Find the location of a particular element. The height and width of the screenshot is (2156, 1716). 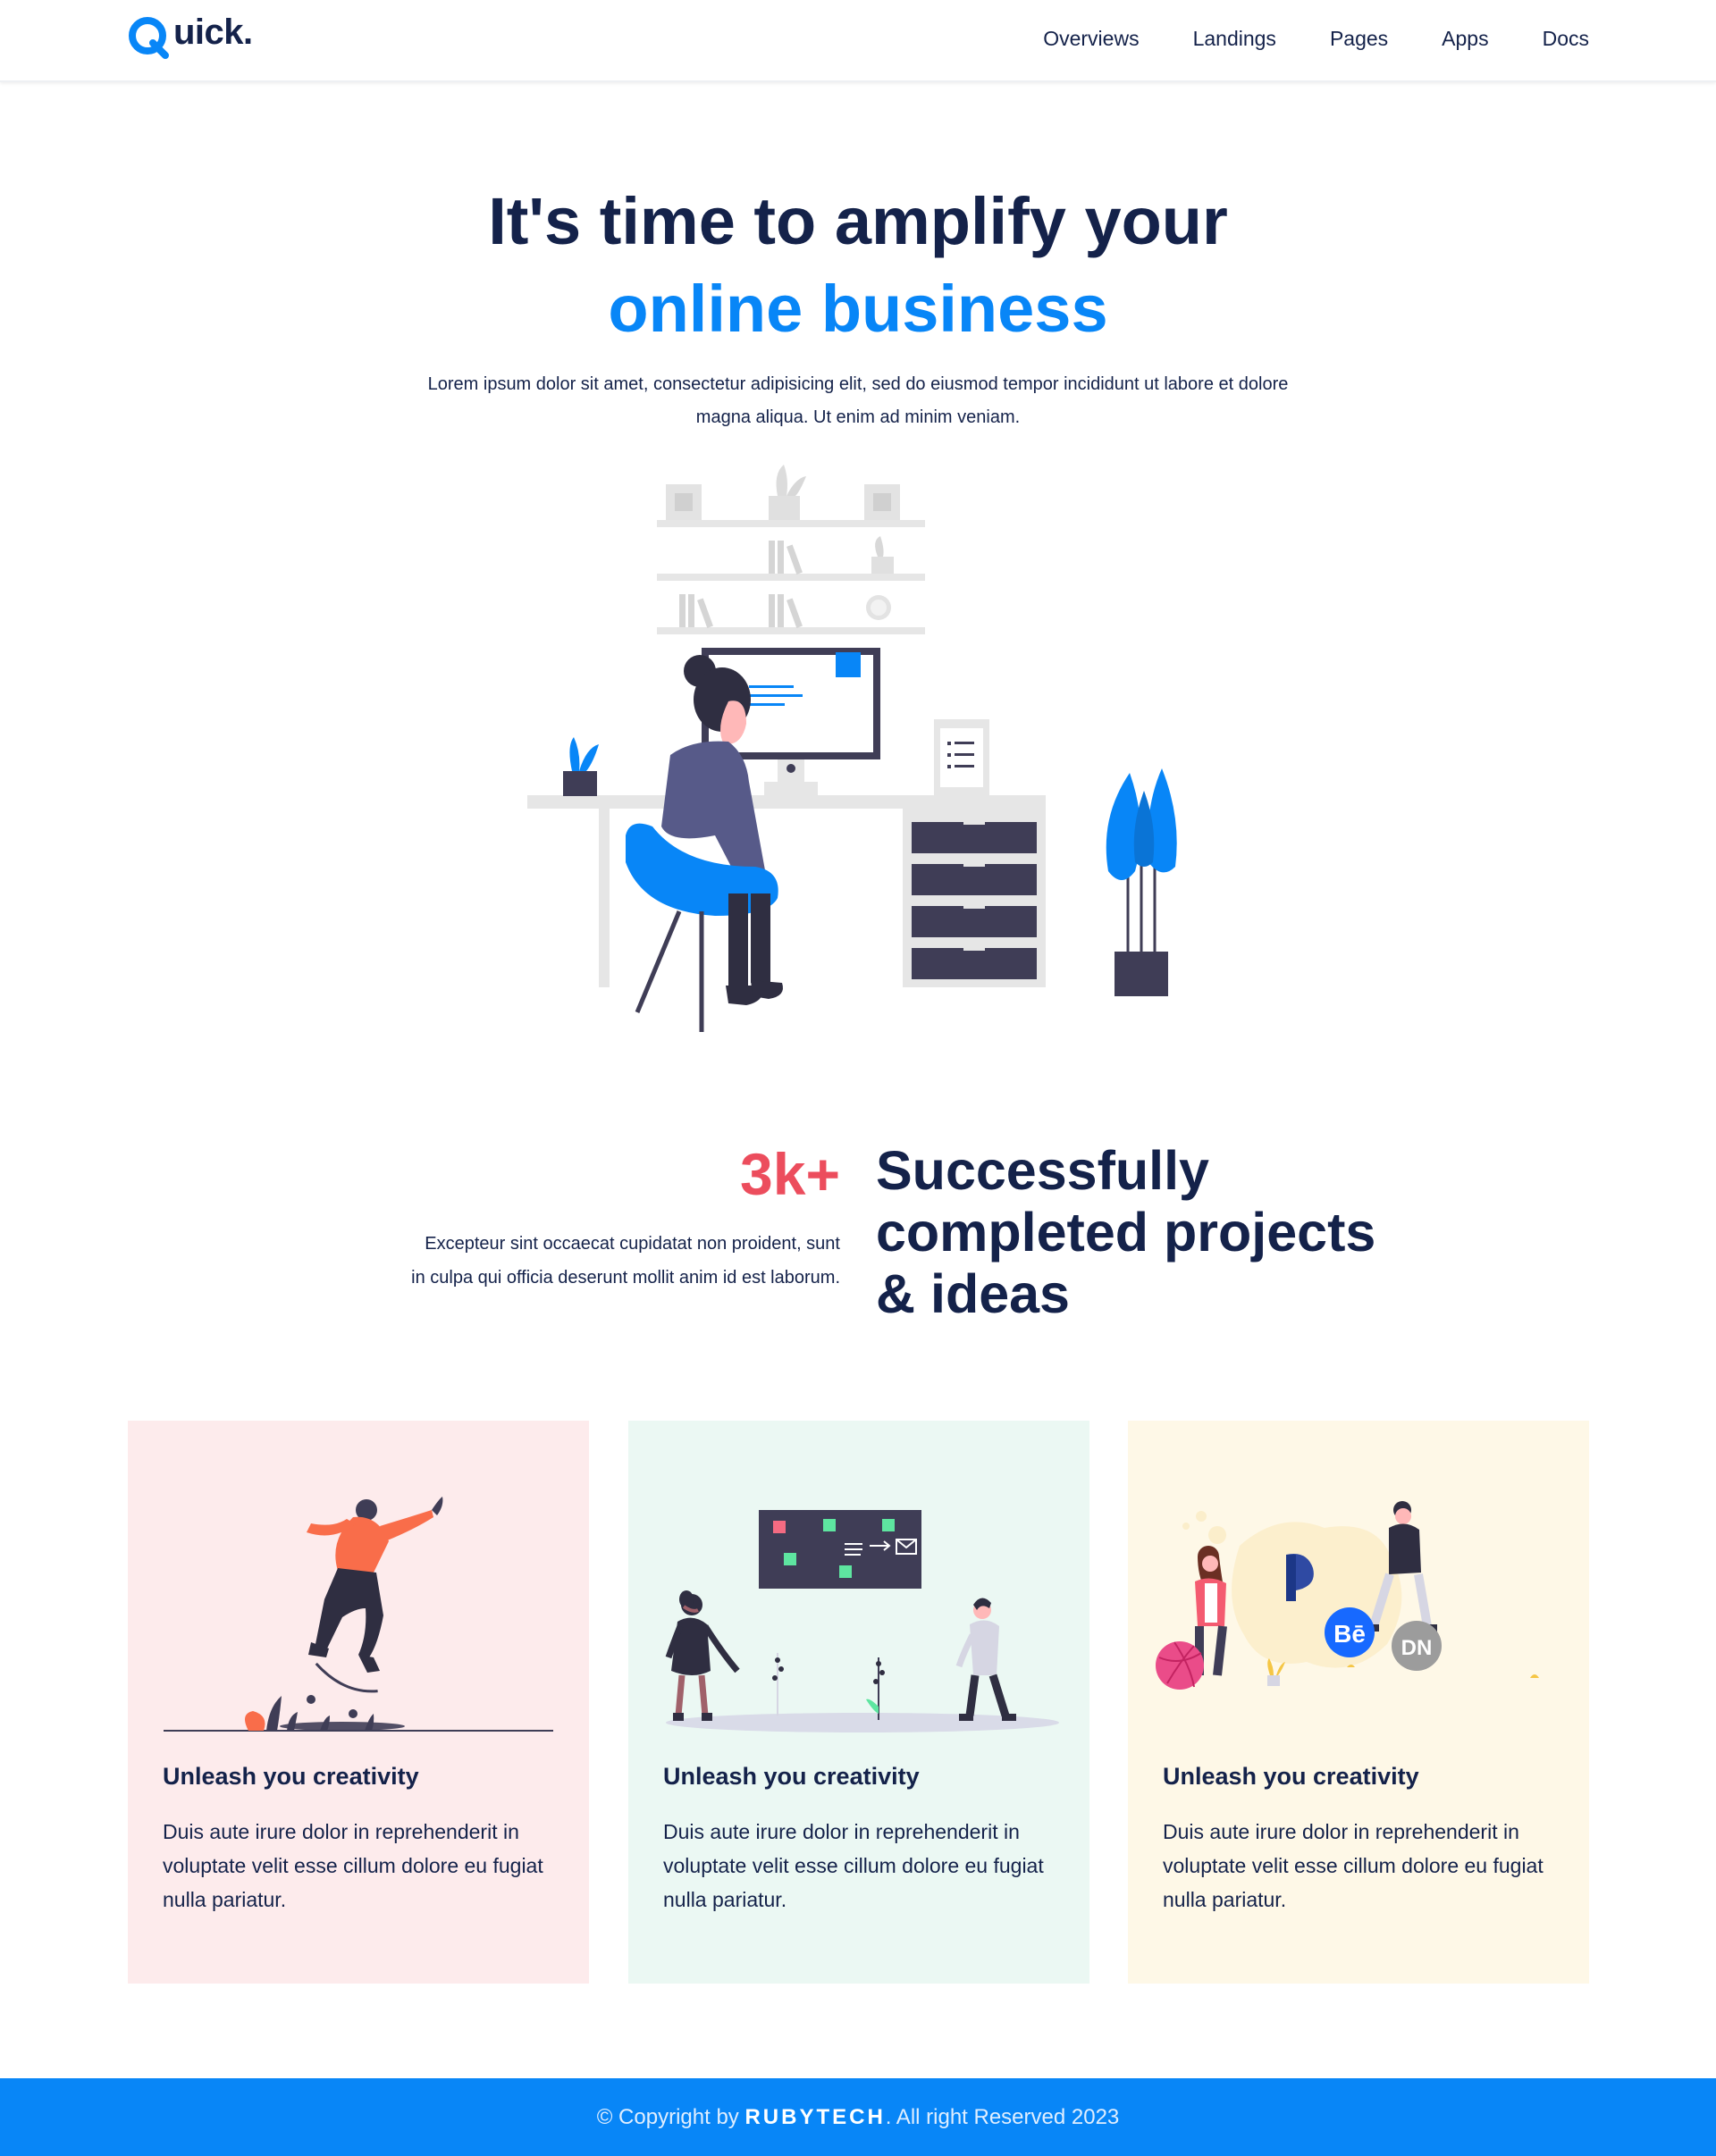

stat-heading: Successfully completed projects & ideas is located at coordinates (1126, 1232).